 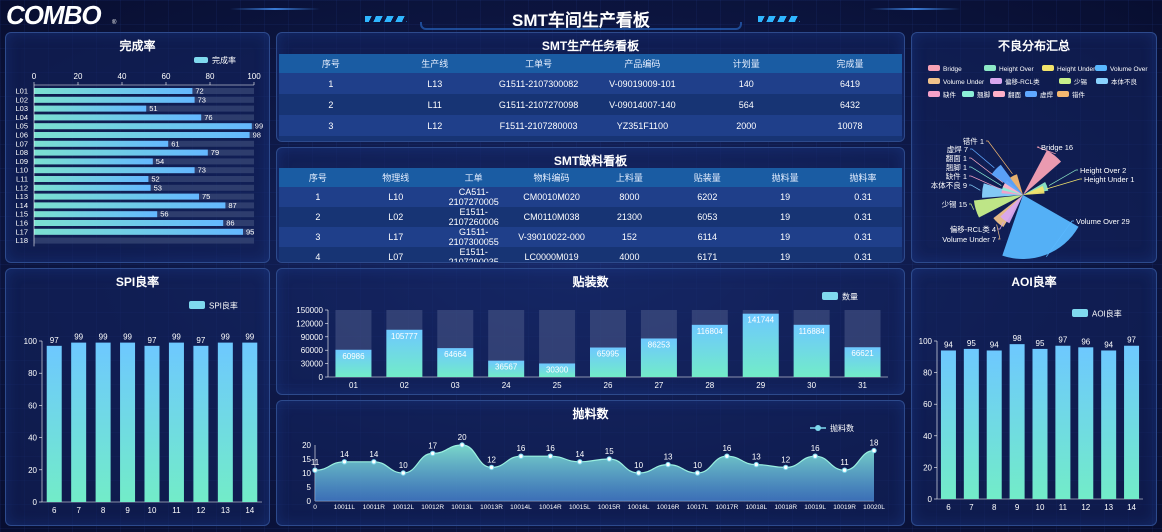 What do you see at coordinates (994, 507) in the screenshot?
I see `x-tick-label: 8` at bounding box center [994, 507].